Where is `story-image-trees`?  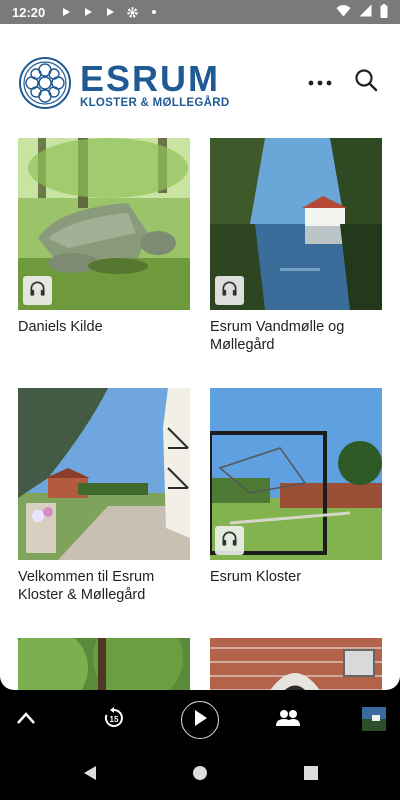 story-image-trees is located at coordinates (104, 664).